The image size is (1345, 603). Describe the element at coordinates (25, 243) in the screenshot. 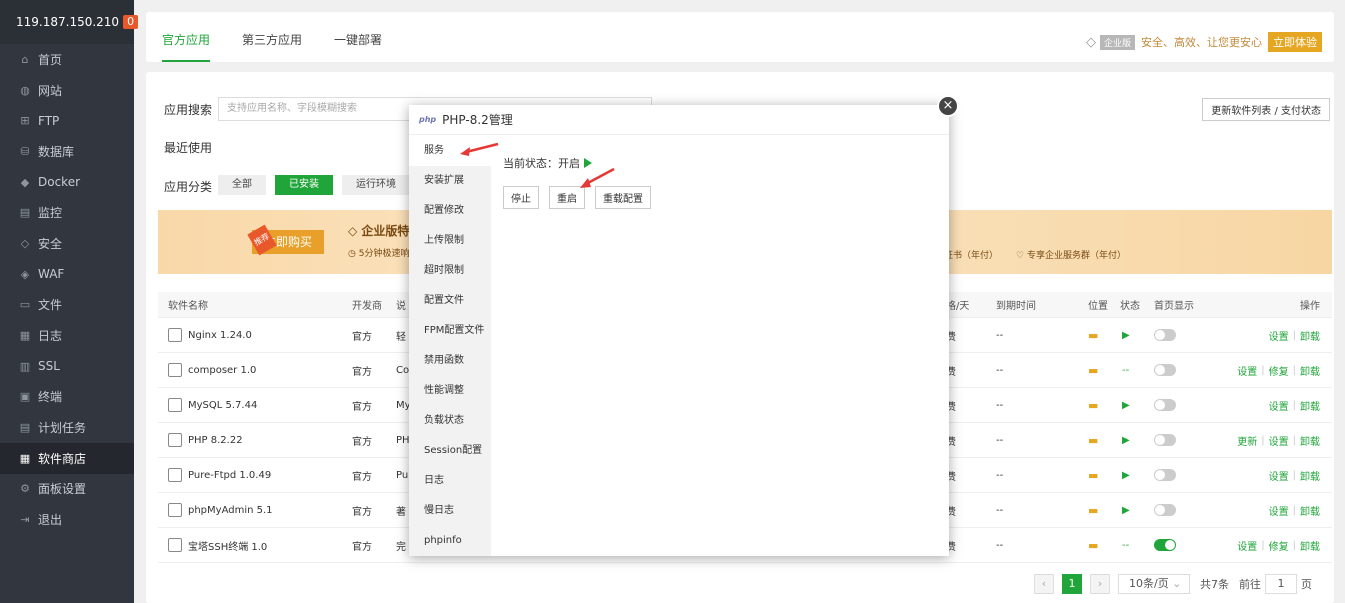

I see `shield-icon: ◇` at that location.